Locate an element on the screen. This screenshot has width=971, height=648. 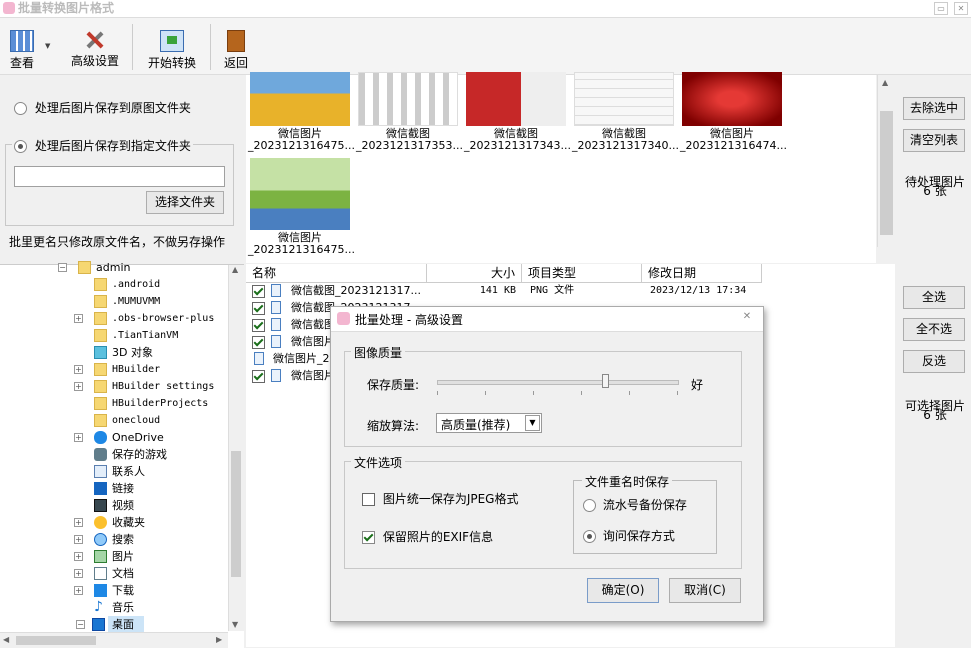
save-quality-slider is located at coordinates (558, 385).